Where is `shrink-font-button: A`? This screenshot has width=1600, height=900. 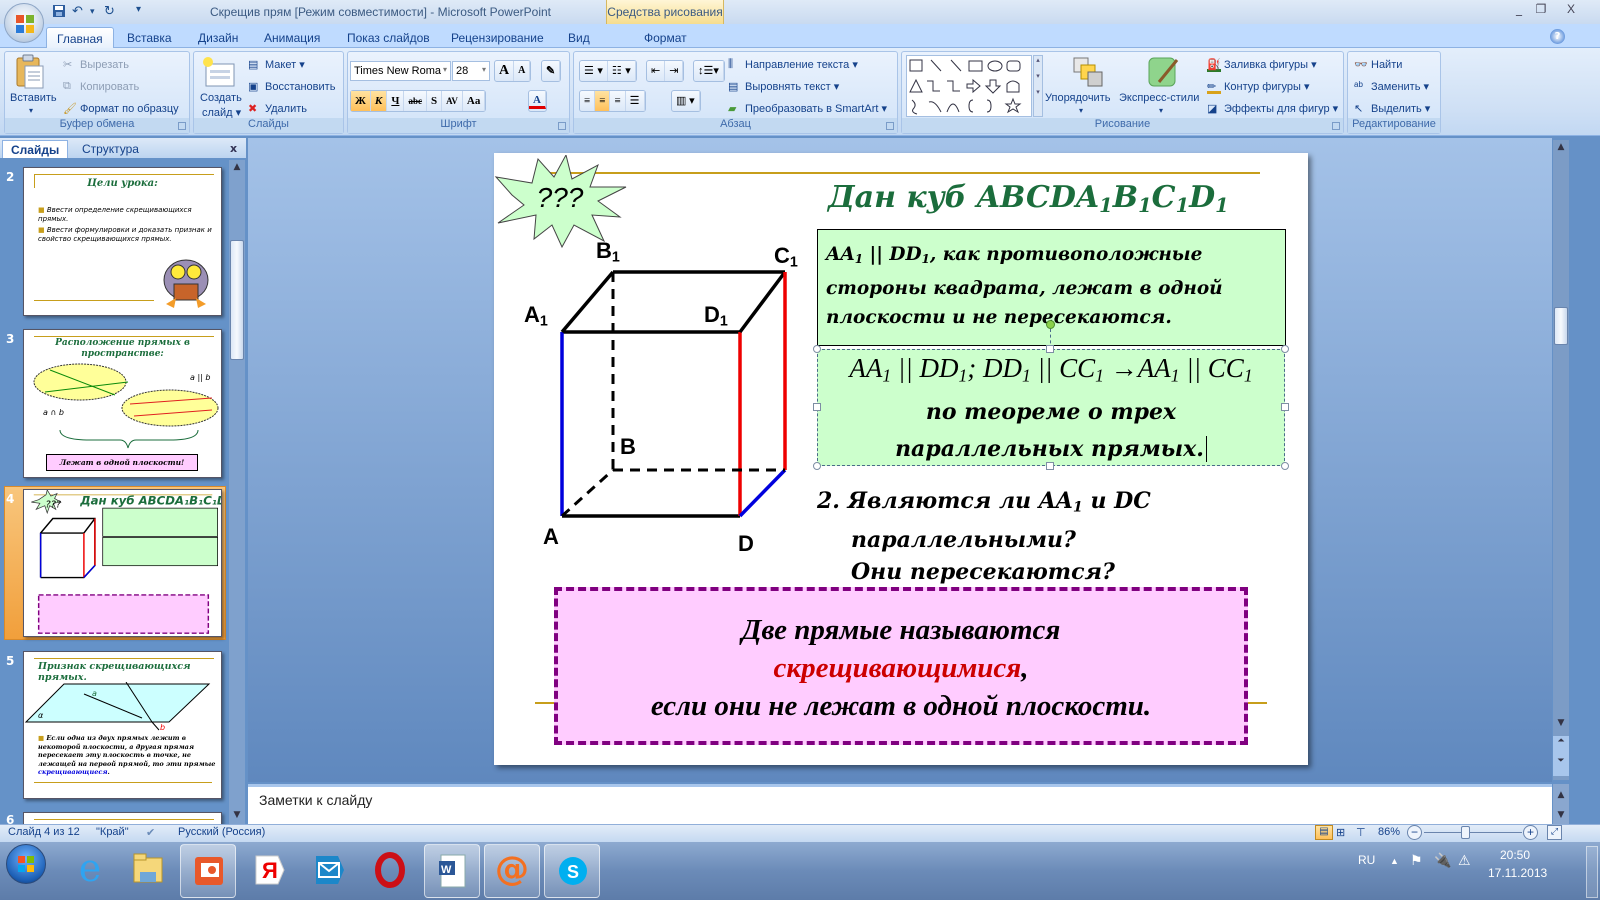
shrink-font-button: A is located at coordinates (522, 71).